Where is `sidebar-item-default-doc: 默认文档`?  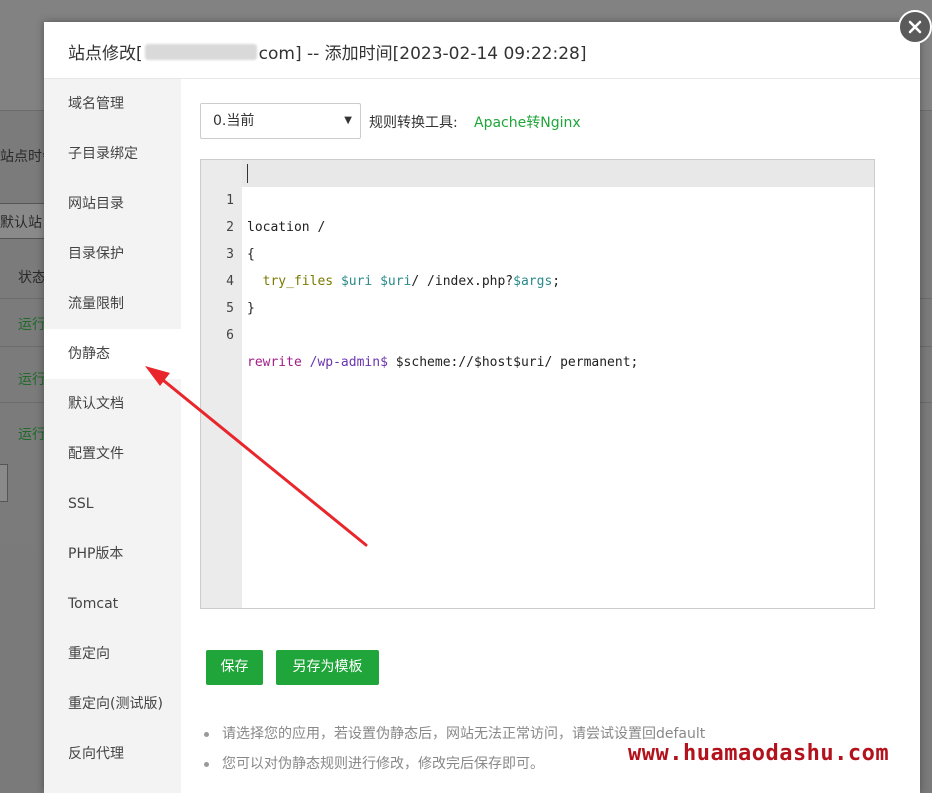
sidebar-item-default-doc: 默认文档 is located at coordinates (112, 404).